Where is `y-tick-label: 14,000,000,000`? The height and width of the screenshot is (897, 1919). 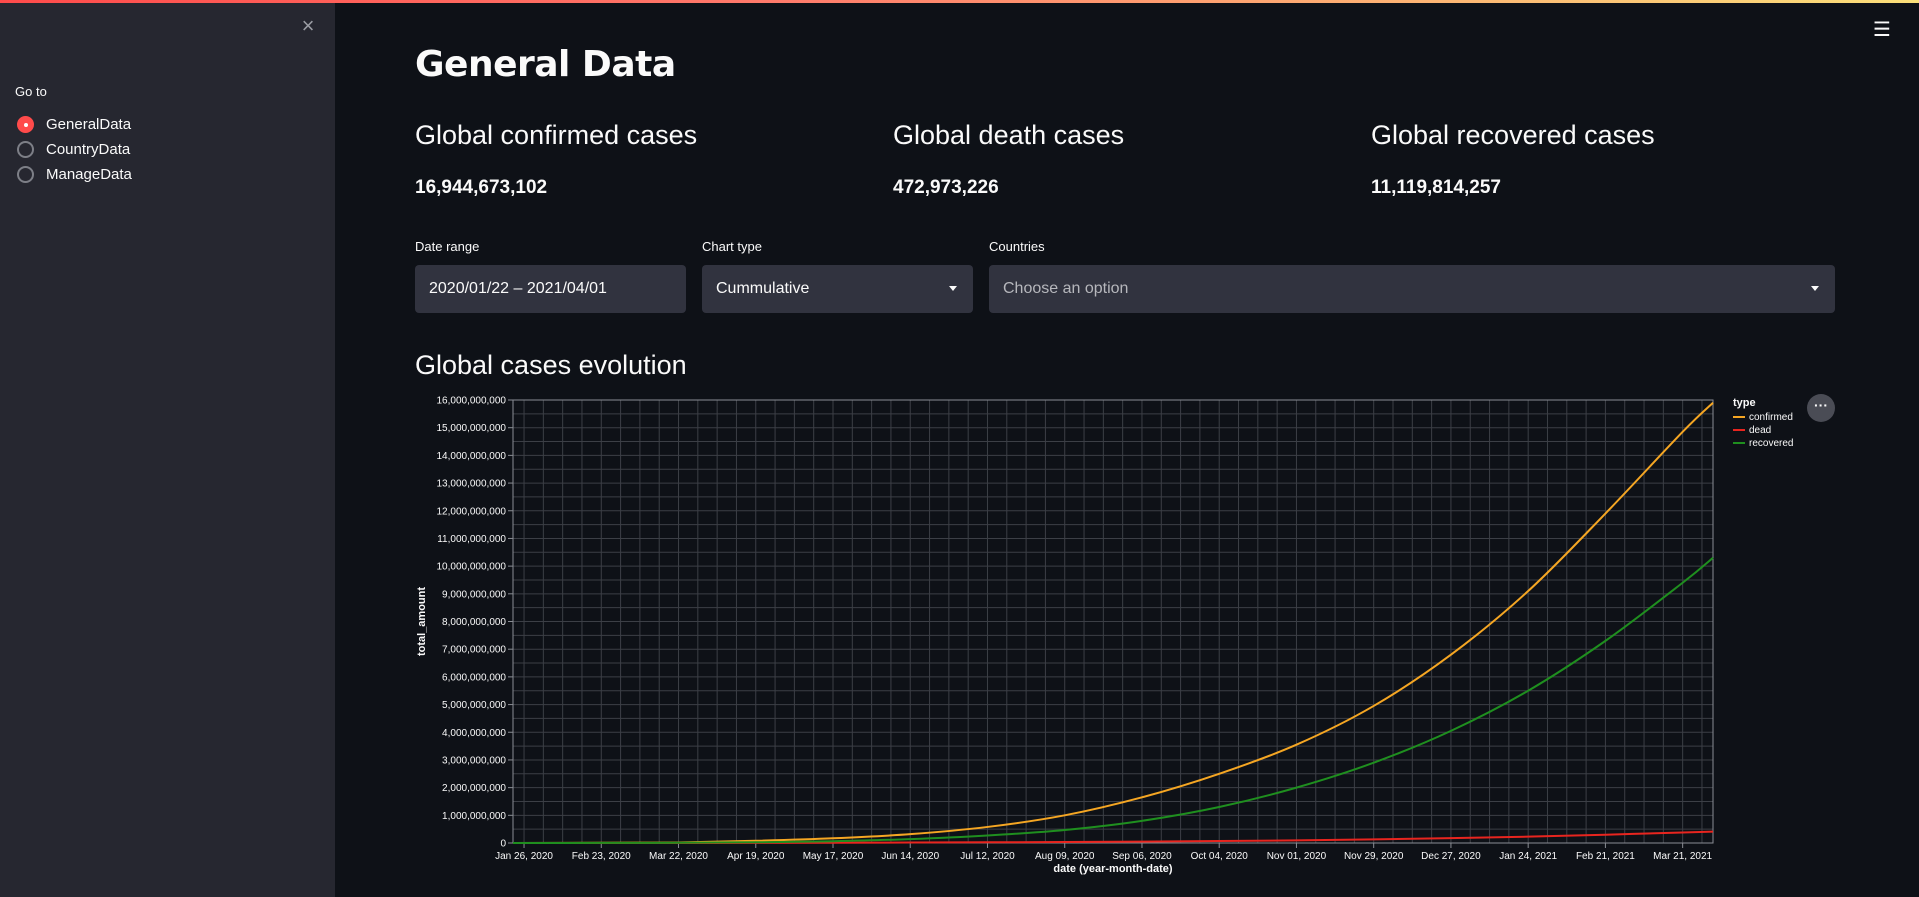 y-tick-label: 14,000,000,000 is located at coordinates (471, 456).